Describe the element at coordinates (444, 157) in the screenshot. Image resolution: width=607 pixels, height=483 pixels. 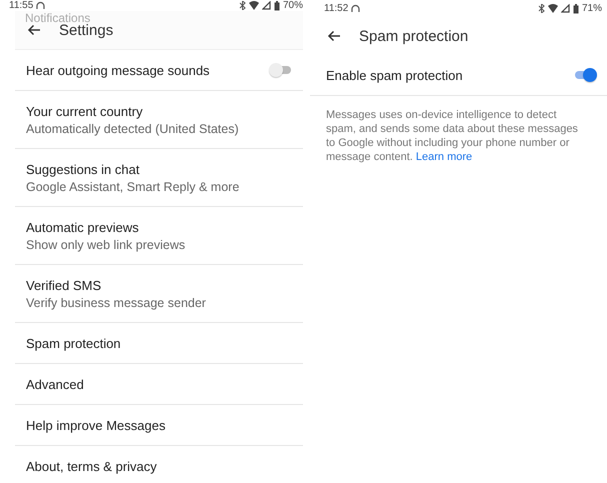
I see `learn-more-link: Learn more` at that location.